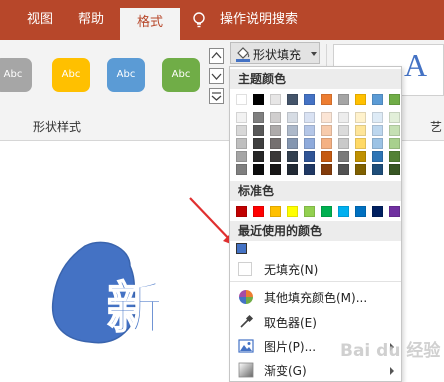 Image resolution: width=444 pixels, height=382 pixels. What do you see at coordinates (150, 24) in the screenshot?
I see `tab-format: 格式` at bounding box center [150, 24].